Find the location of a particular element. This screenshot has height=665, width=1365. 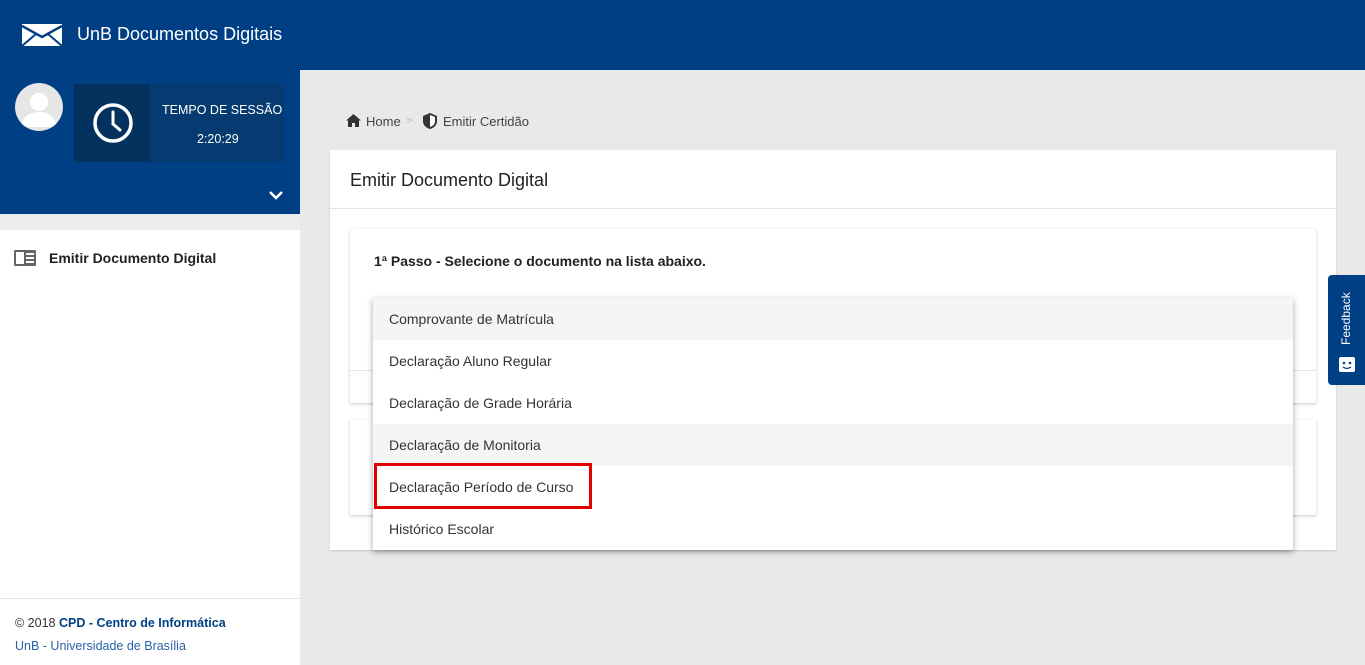

option-label: Comprovante de Matrícula is located at coordinates (471, 319).